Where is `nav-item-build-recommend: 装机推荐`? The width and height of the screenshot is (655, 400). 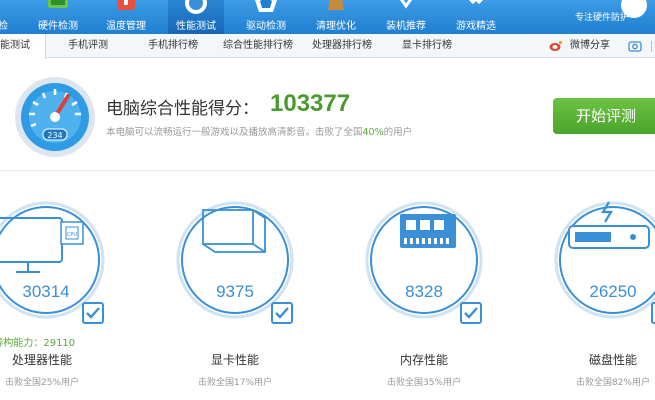
nav-item-build-recommend: 装机推荐 is located at coordinates (406, 17).